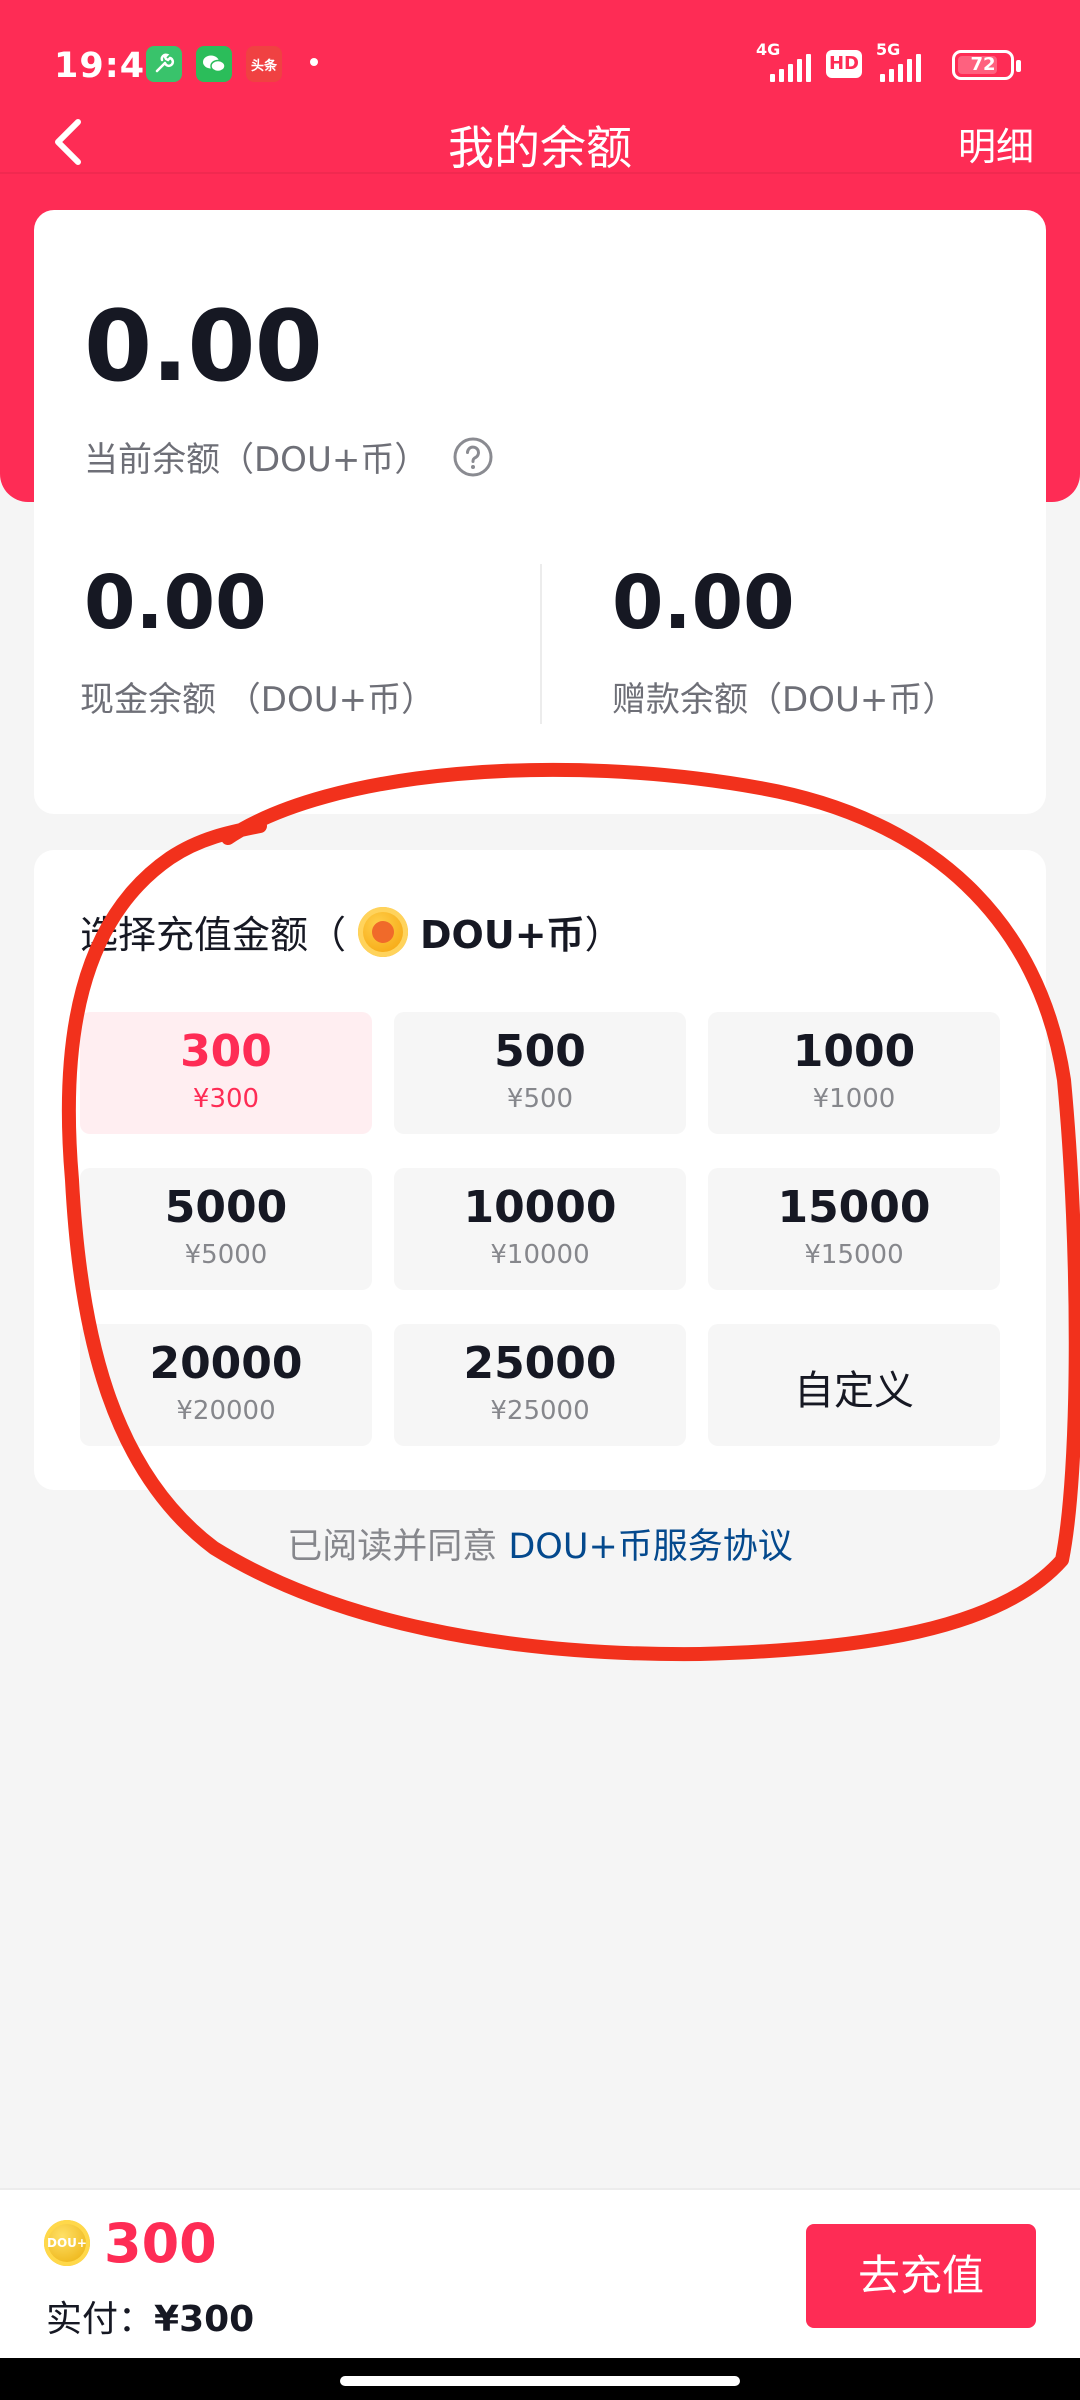 The height and width of the screenshot is (2400, 1080). What do you see at coordinates (100, 2319) in the screenshot?
I see `paid-label: 实付：` at bounding box center [100, 2319].